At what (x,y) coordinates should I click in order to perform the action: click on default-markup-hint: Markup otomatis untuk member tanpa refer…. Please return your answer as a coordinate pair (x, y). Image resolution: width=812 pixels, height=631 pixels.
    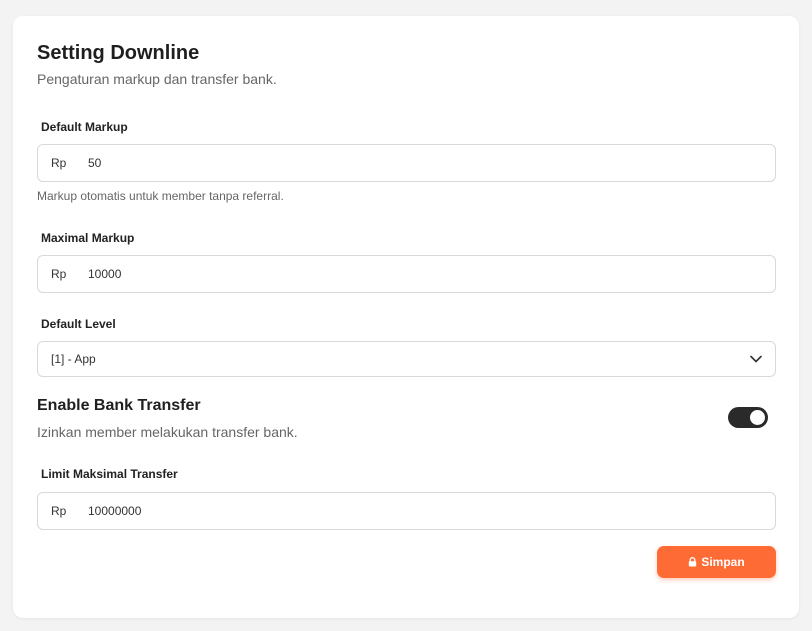
    Looking at the image, I should click on (160, 196).